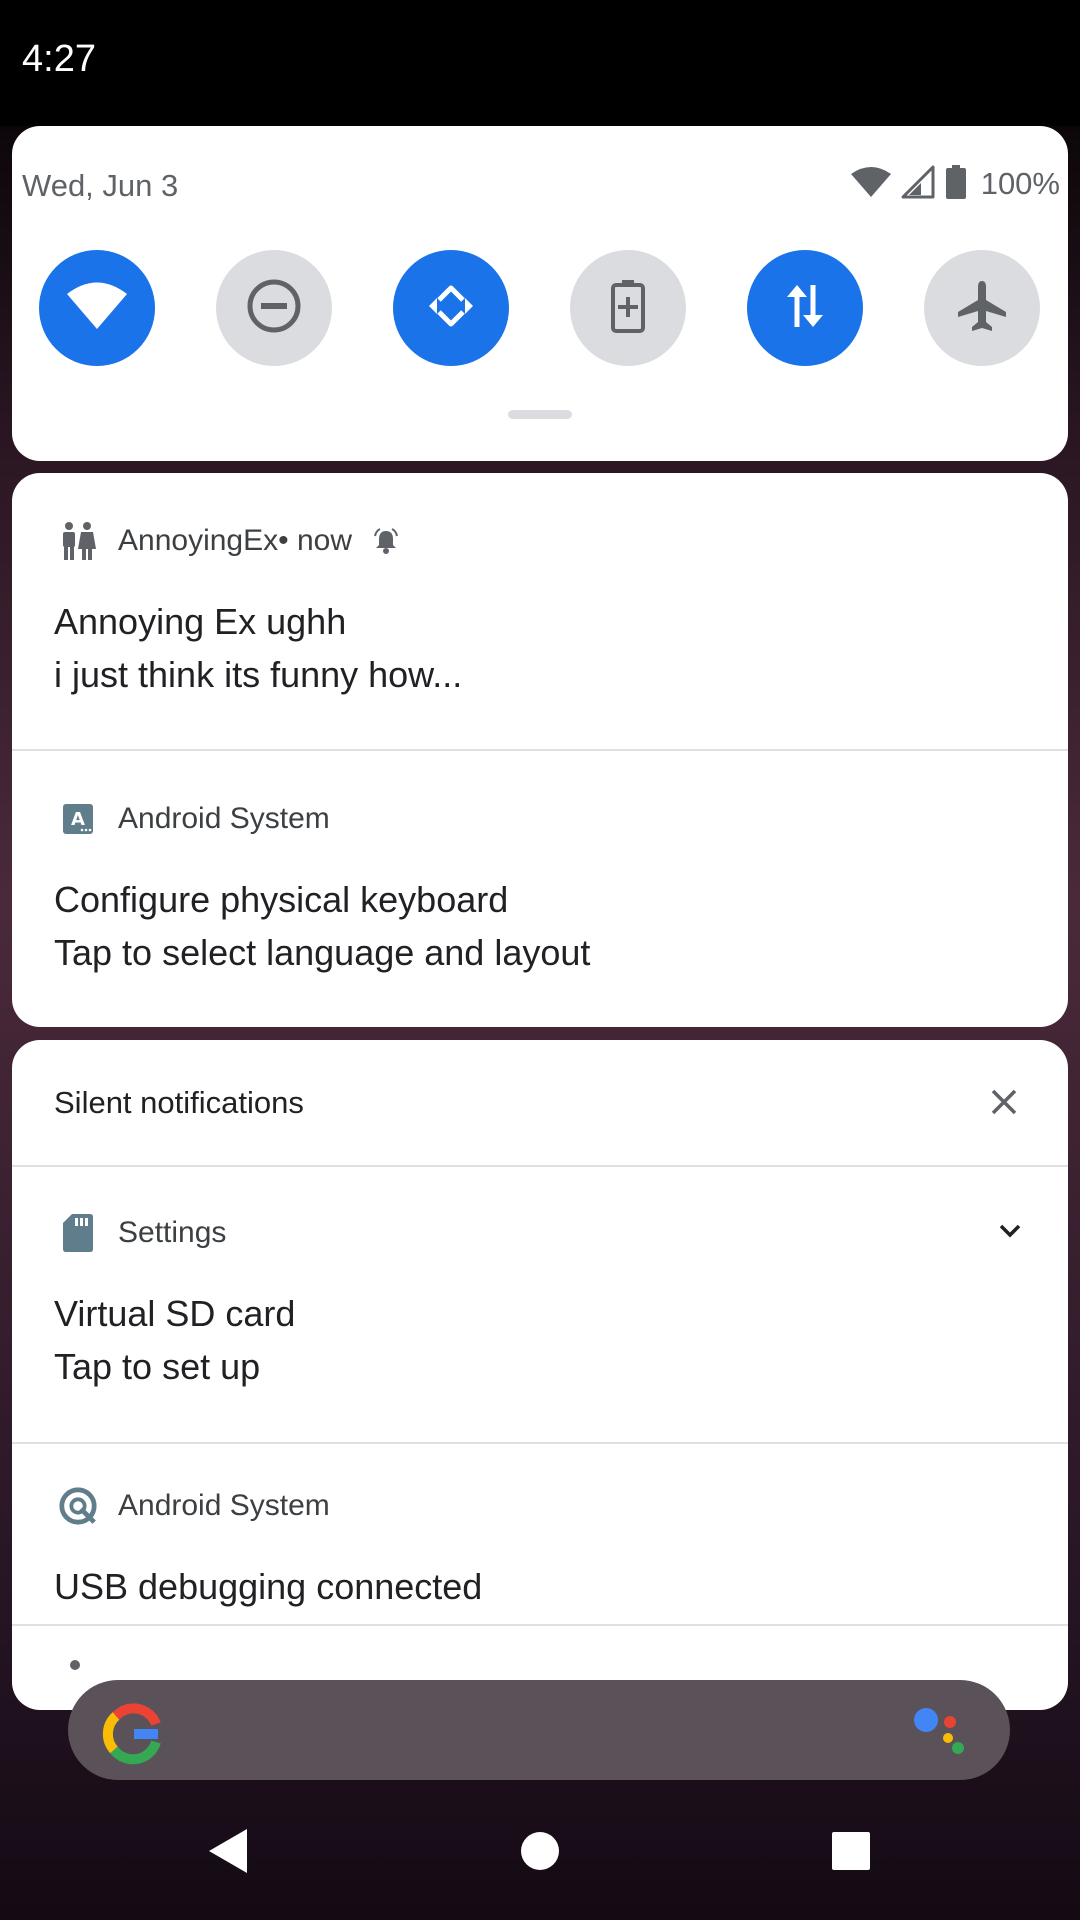 This screenshot has width=1080, height=1920. I want to click on mobile-data-icon, so click(805, 308).